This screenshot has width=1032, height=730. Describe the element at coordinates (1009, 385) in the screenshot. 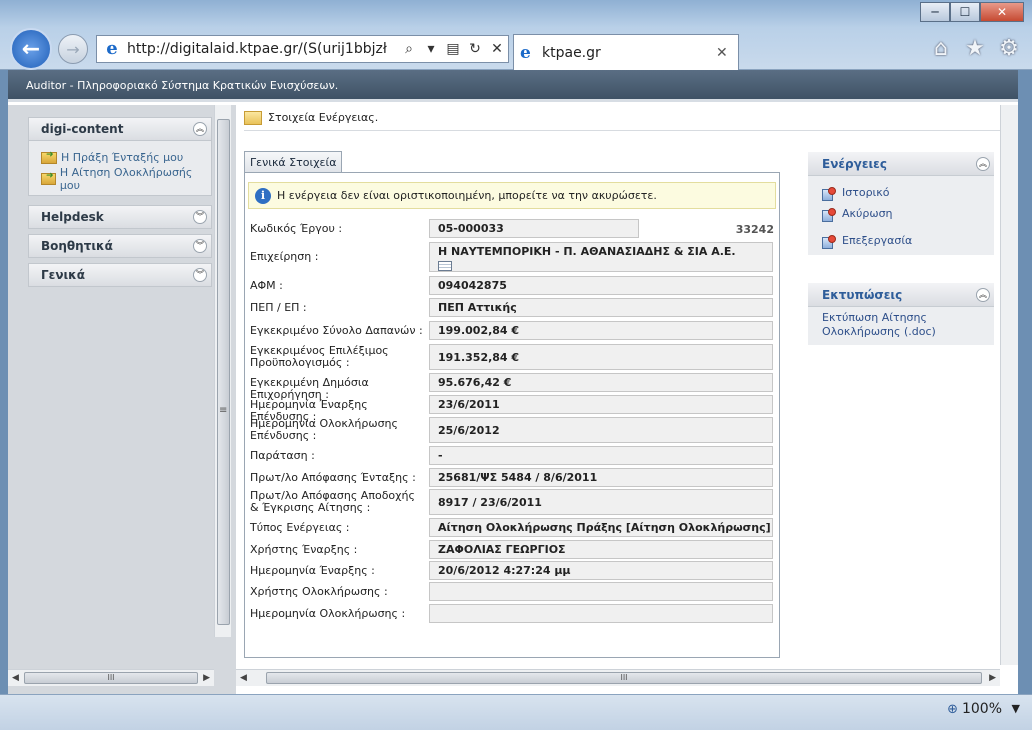

I see `main-scrollbar` at that location.